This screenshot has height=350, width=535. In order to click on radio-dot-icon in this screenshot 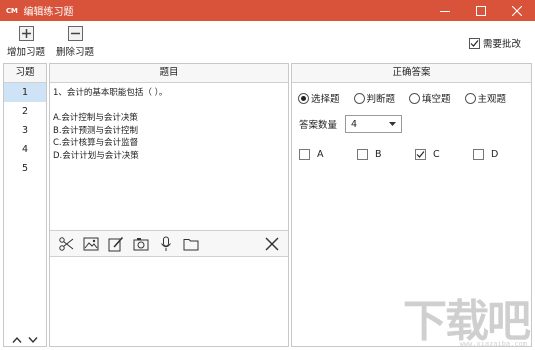, I will do `click(303, 98)`.